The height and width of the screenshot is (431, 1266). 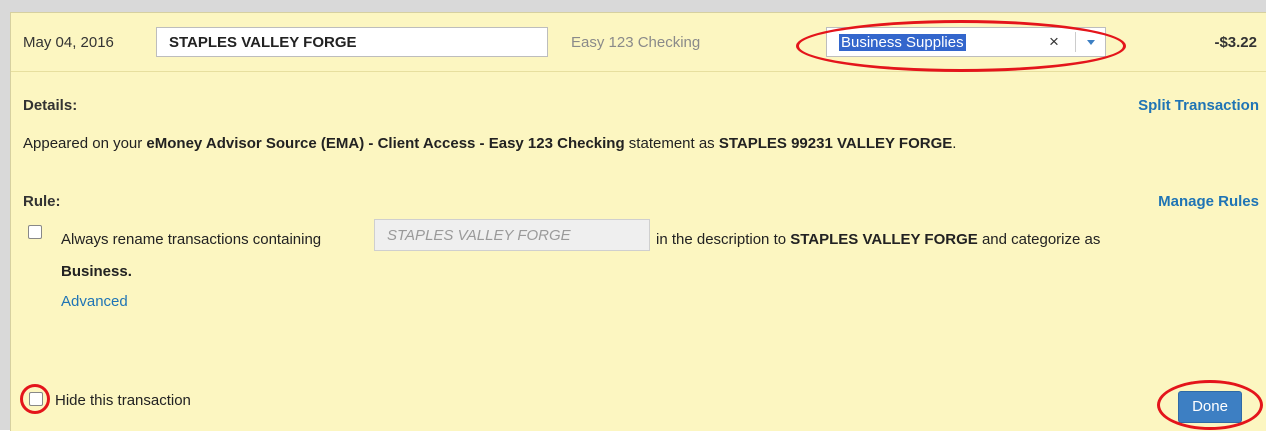 What do you see at coordinates (68, 42) in the screenshot?
I see `transaction-date: May 04, 2016` at bounding box center [68, 42].